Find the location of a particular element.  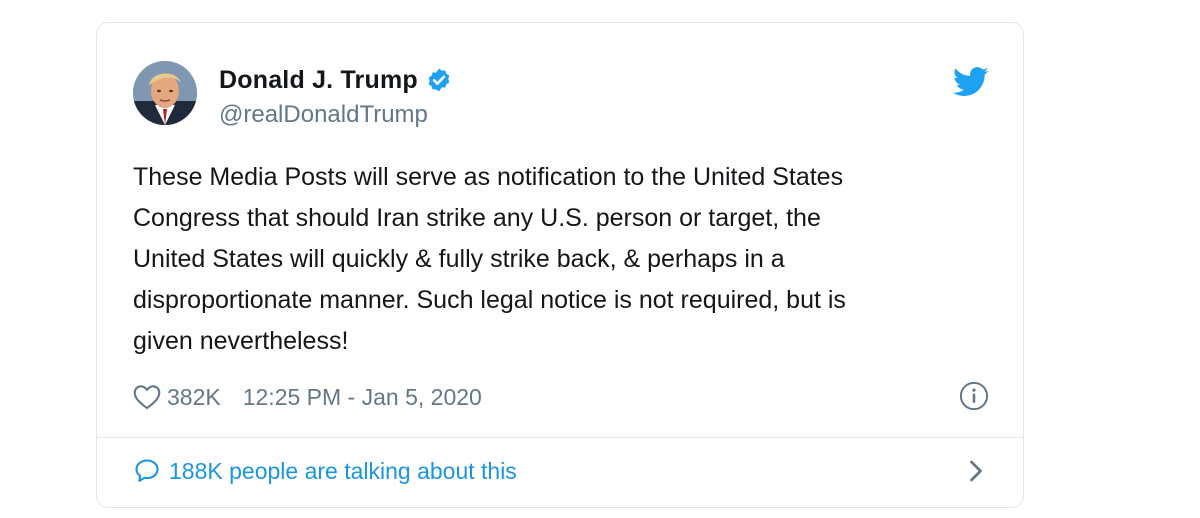

timestamp: 12:25 PM - Jan 5, 2020 is located at coordinates (362, 397).